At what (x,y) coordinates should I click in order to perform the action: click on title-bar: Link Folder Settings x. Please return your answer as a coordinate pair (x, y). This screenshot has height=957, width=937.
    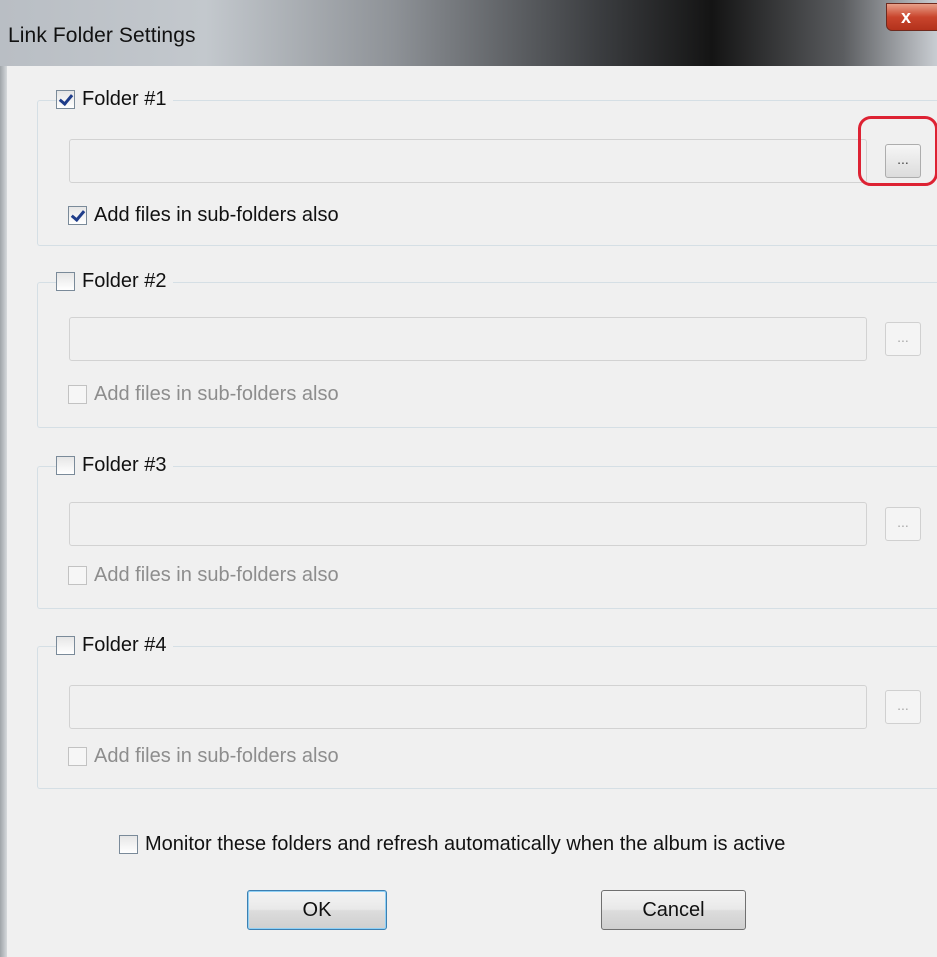
    Looking at the image, I should click on (468, 33).